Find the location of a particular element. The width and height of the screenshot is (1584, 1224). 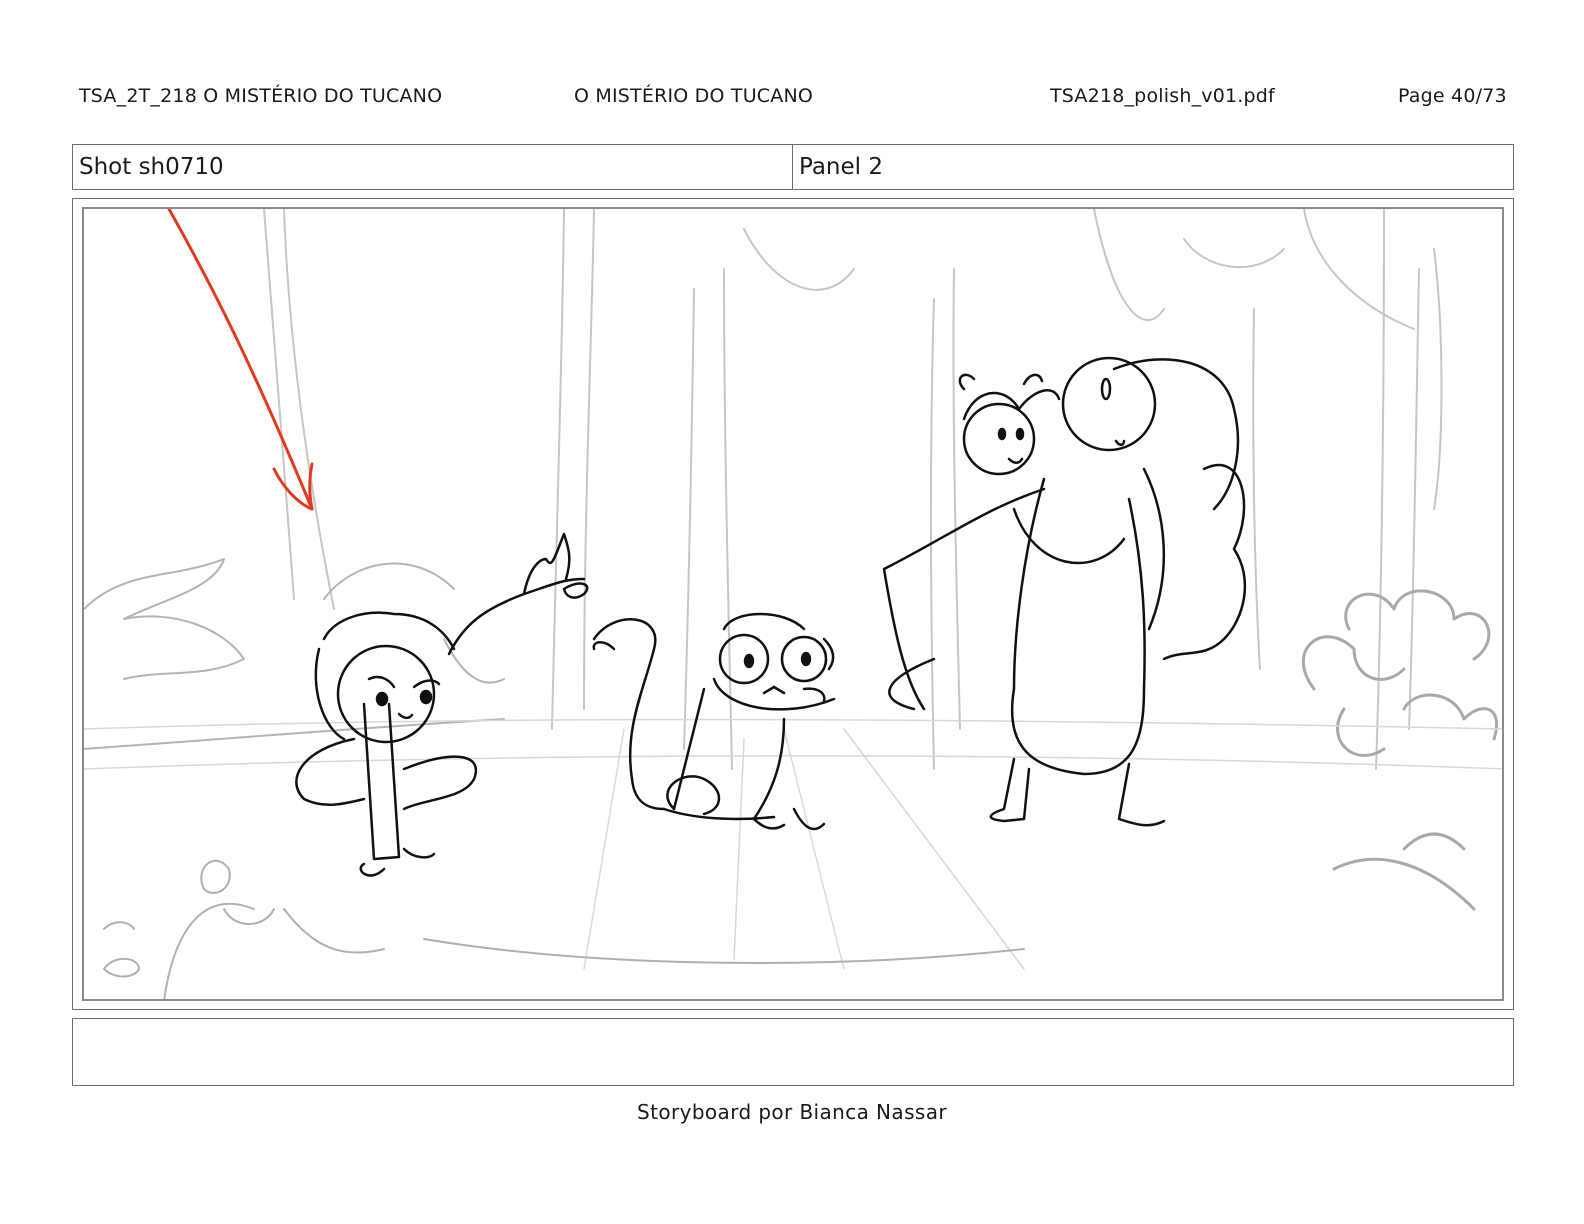

header-project: TSA_2T_218 O MISTÉRIO DO TUCANO is located at coordinates (261, 96).